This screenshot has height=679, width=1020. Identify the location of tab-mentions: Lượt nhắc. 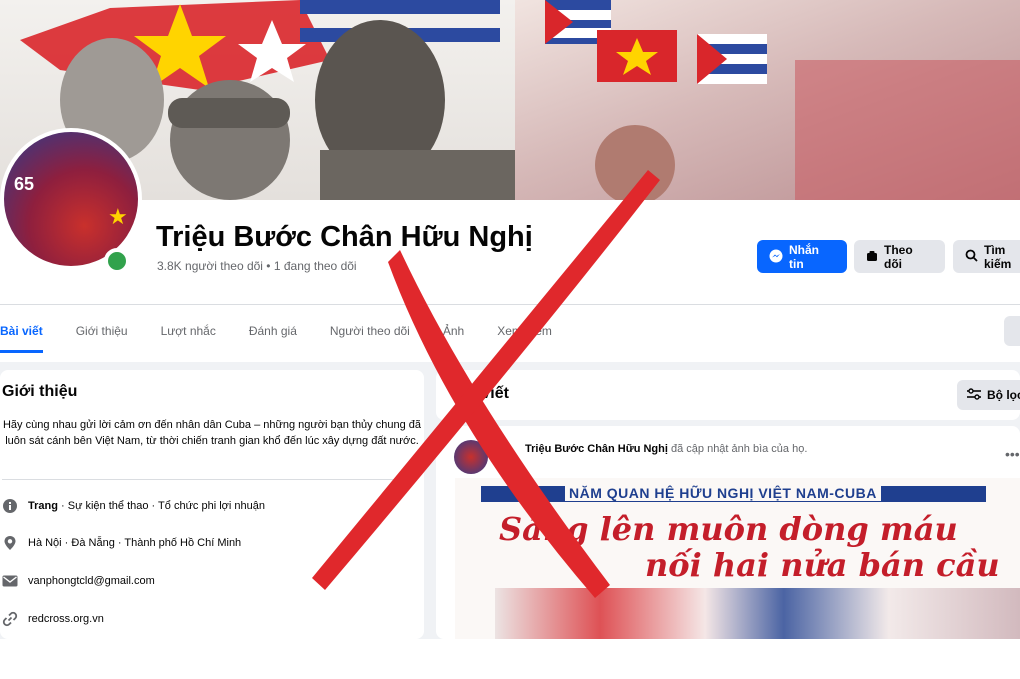
(188, 338).